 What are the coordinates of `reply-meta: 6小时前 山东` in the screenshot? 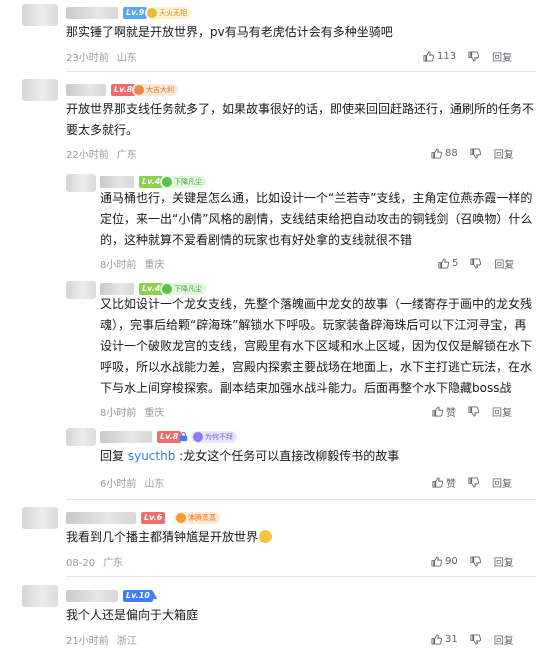 It's located at (136, 482).